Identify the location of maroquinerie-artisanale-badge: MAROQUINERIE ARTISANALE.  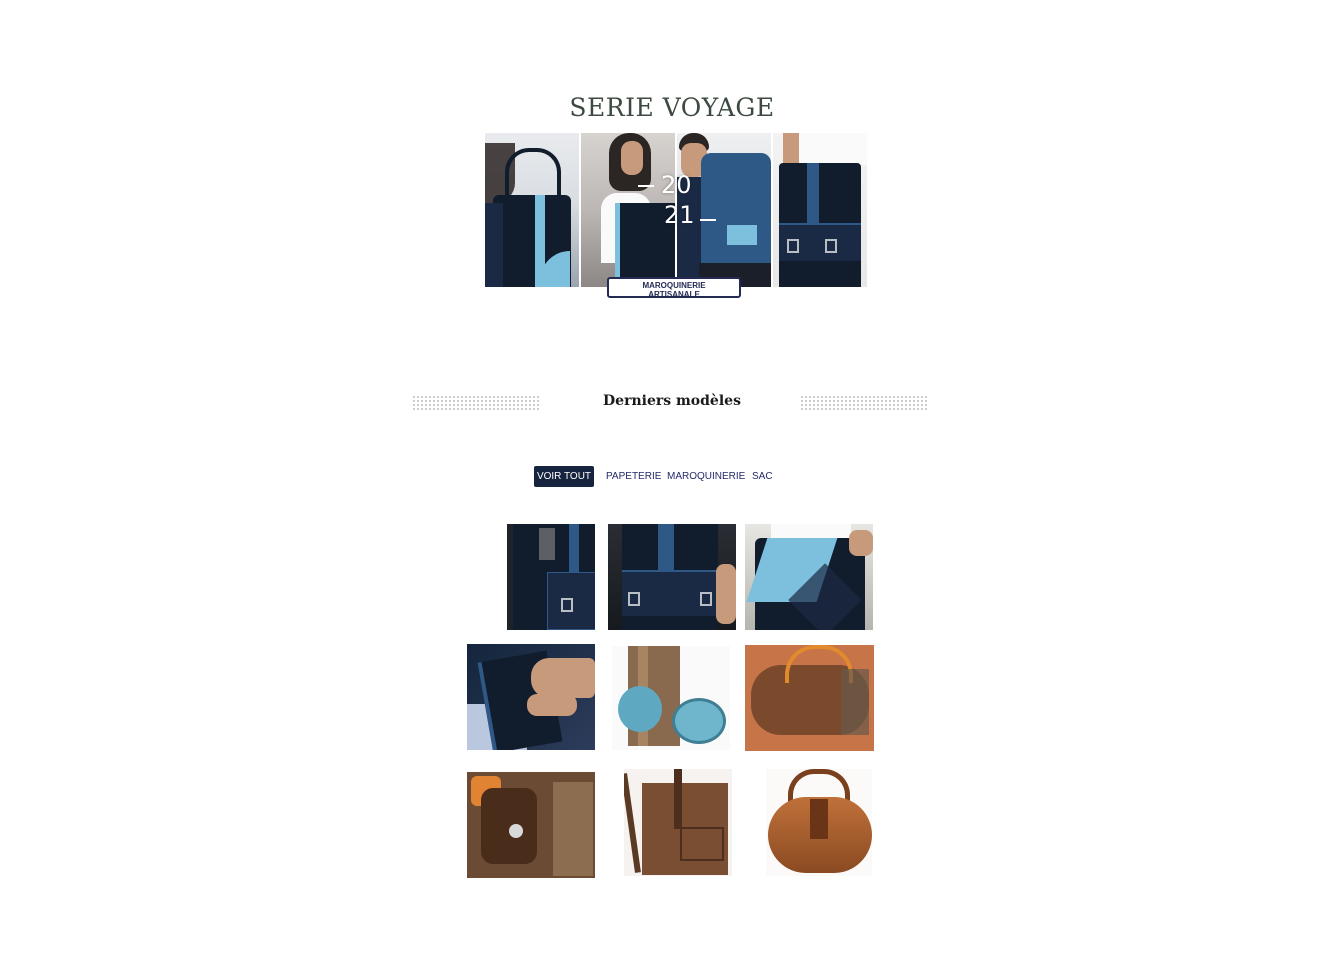
(674, 288).